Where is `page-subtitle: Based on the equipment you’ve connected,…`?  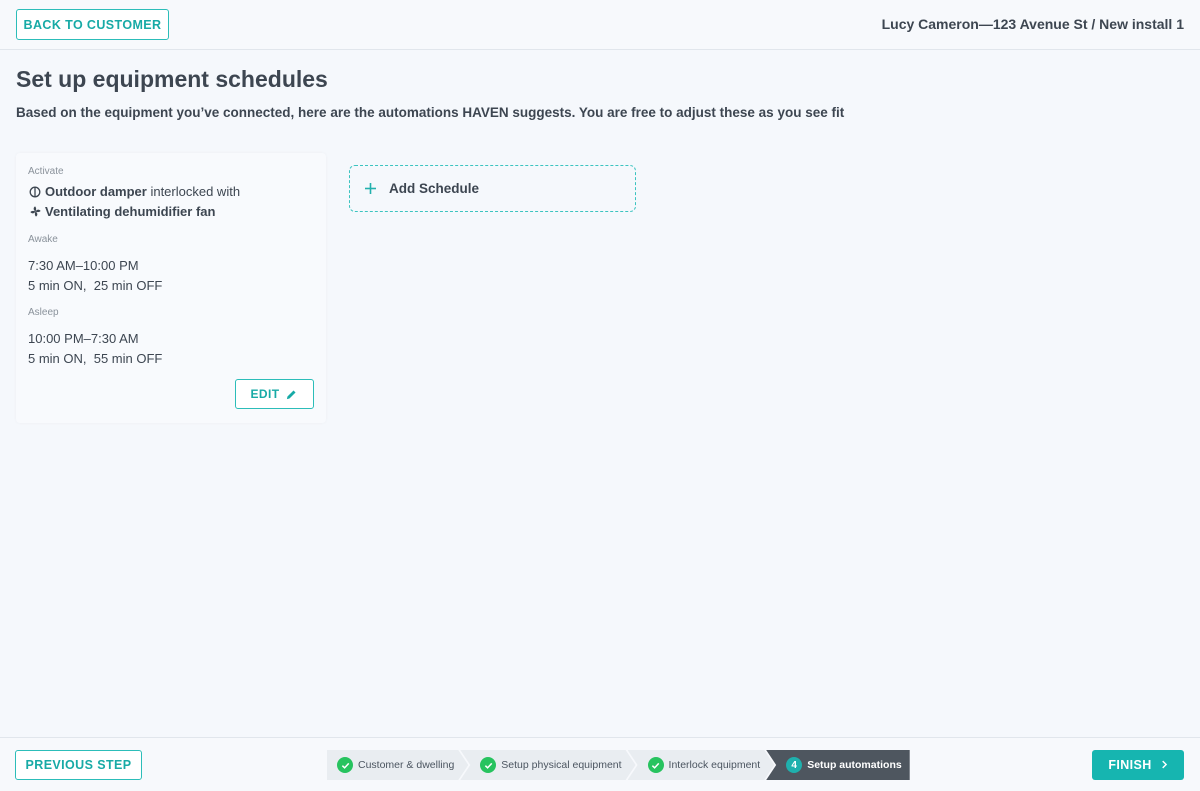
page-subtitle: Based on the equipment you’ve connected,… is located at coordinates (430, 112).